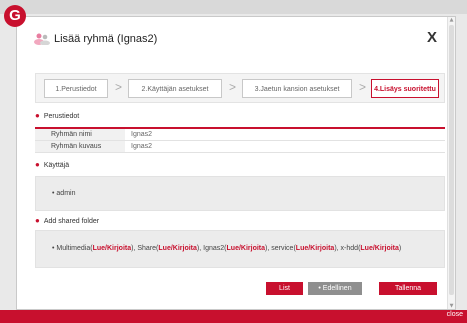  Describe the element at coordinates (335, 288) in the screenshot. I see `previous-button: • Edellinen` at that location.